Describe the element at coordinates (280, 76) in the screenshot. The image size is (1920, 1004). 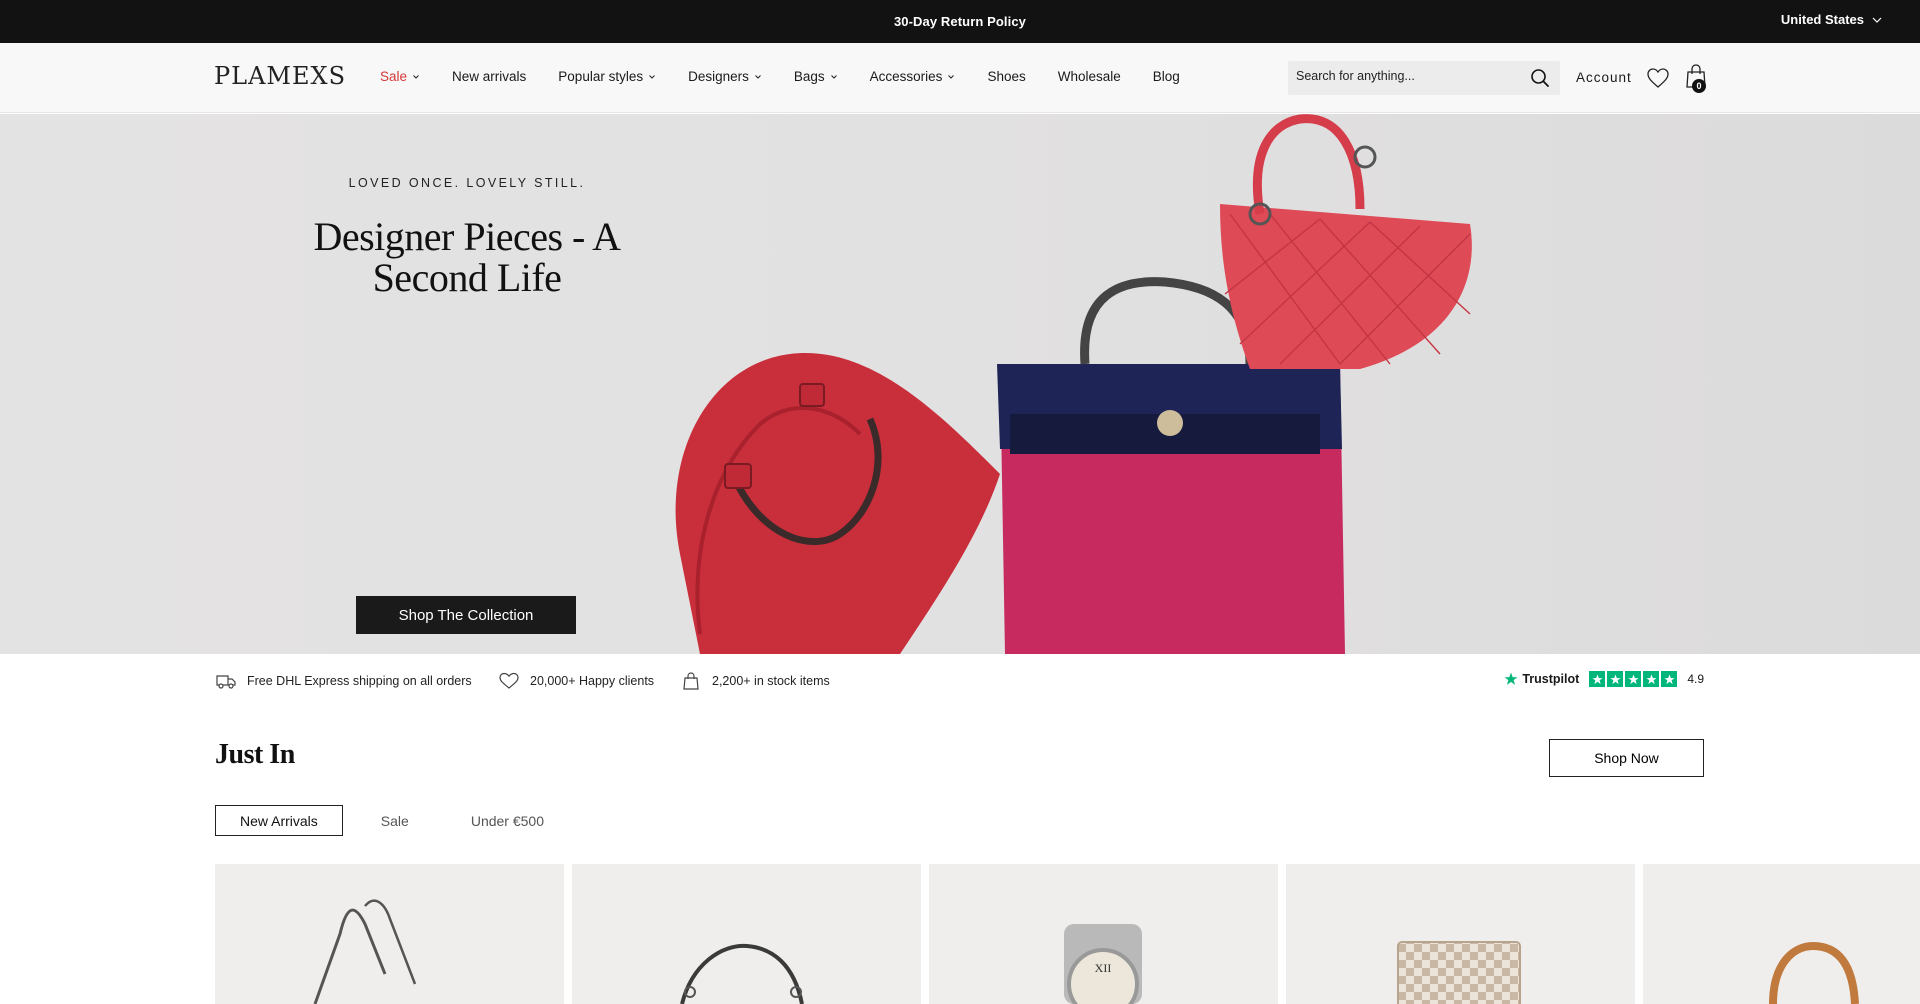
I see `site-logo: PLAMEXS` at that location.